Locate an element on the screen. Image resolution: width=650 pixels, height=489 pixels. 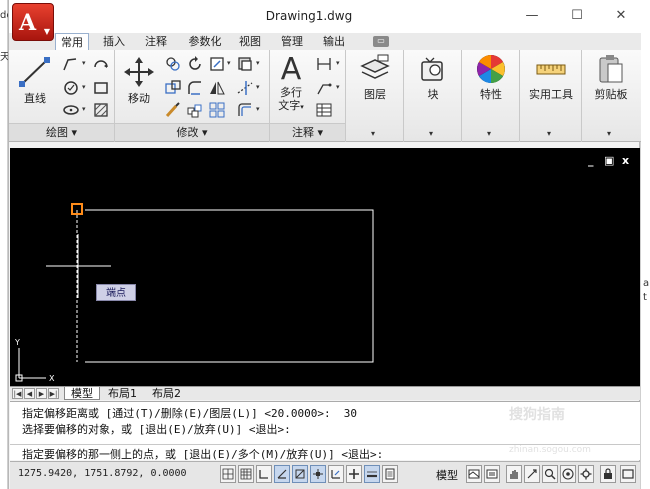
tab-insert: 插入 is located at coordinates (114, 41).